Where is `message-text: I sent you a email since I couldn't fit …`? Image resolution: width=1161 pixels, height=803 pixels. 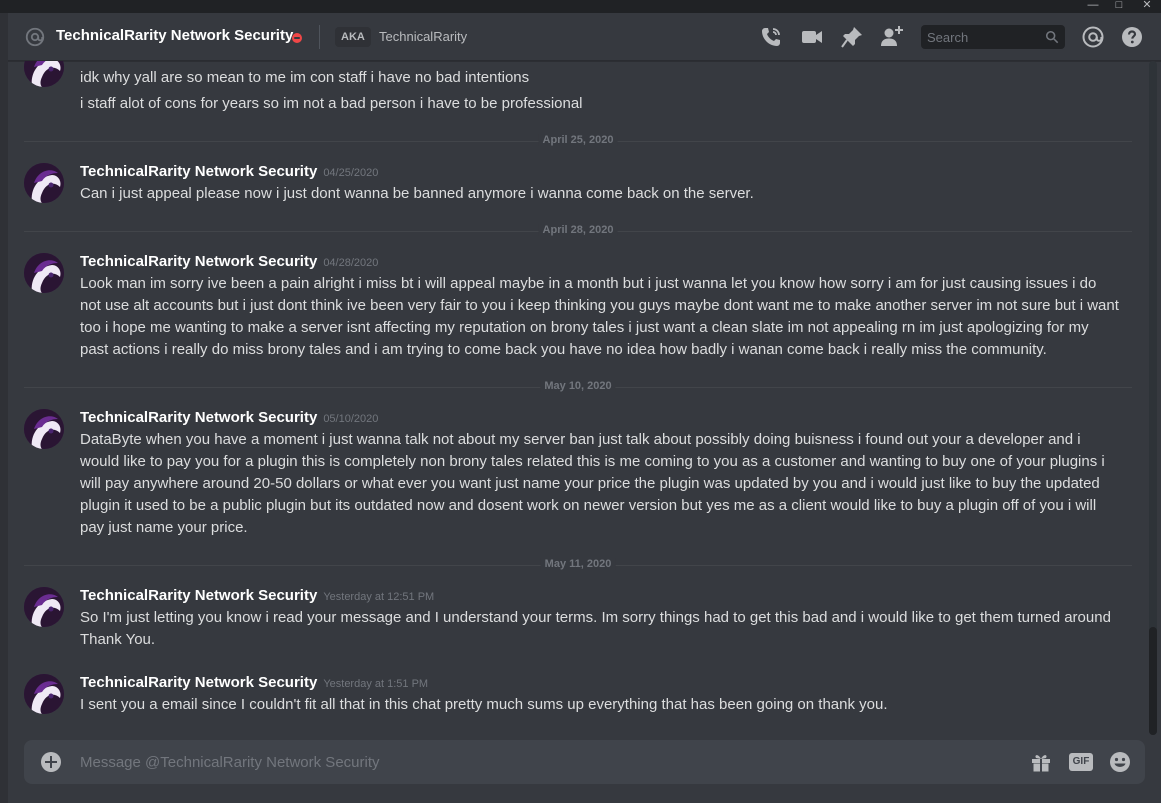
message-text: I sent you a email since I couldn't fit … is located at coordinates (484, 704).